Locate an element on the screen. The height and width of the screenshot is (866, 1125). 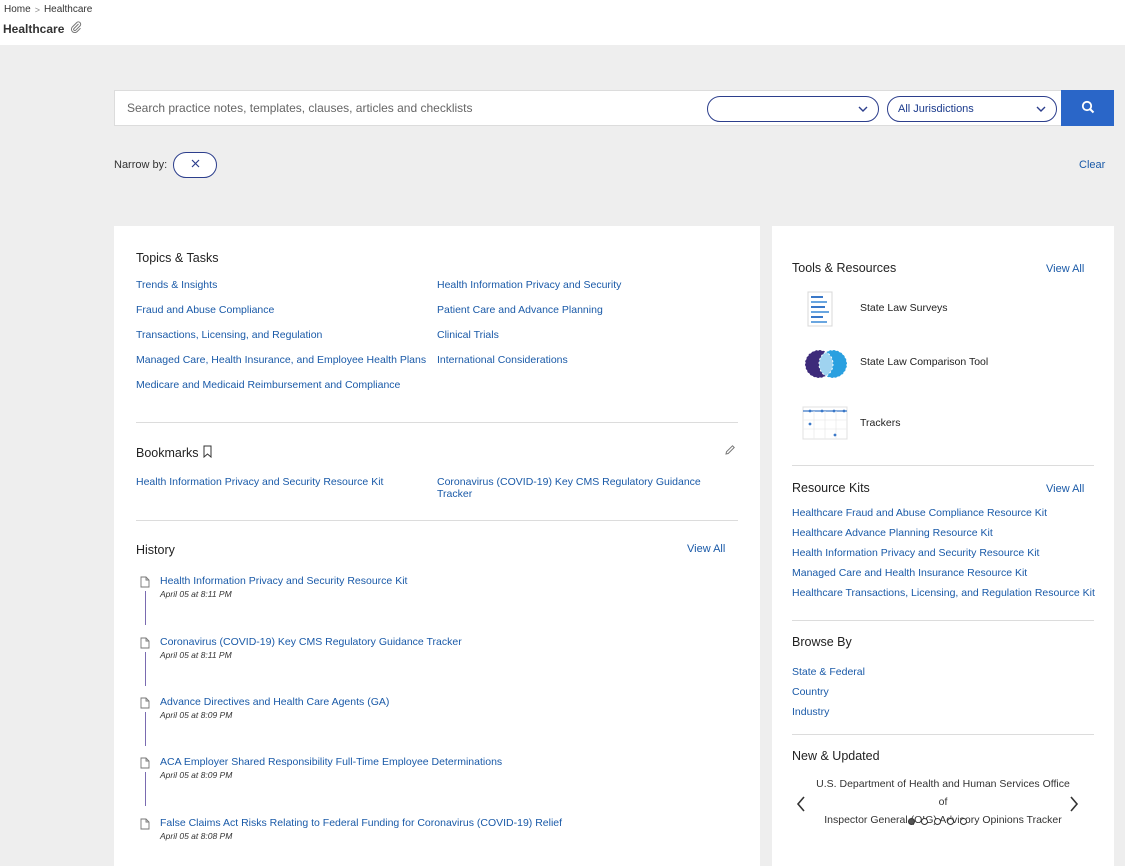
topics-title: Topics & Tasks is located at coordinates (177, 258).